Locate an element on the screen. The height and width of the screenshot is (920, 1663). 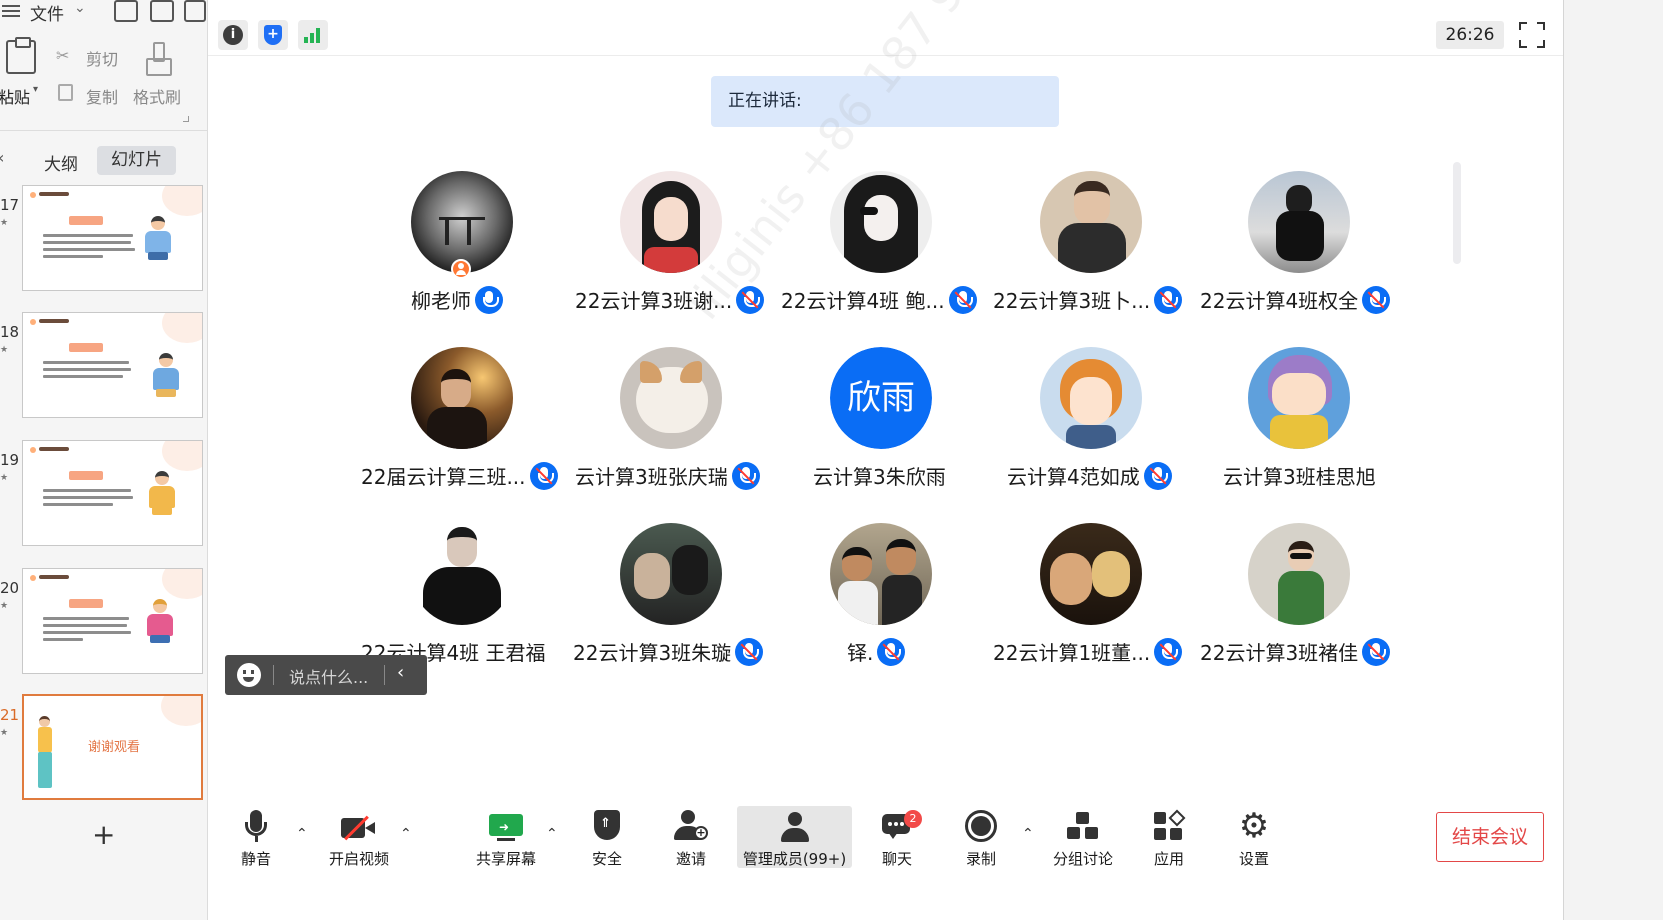
participant-label: 22云计算4班权全 is located at coordinates (1320, 300).